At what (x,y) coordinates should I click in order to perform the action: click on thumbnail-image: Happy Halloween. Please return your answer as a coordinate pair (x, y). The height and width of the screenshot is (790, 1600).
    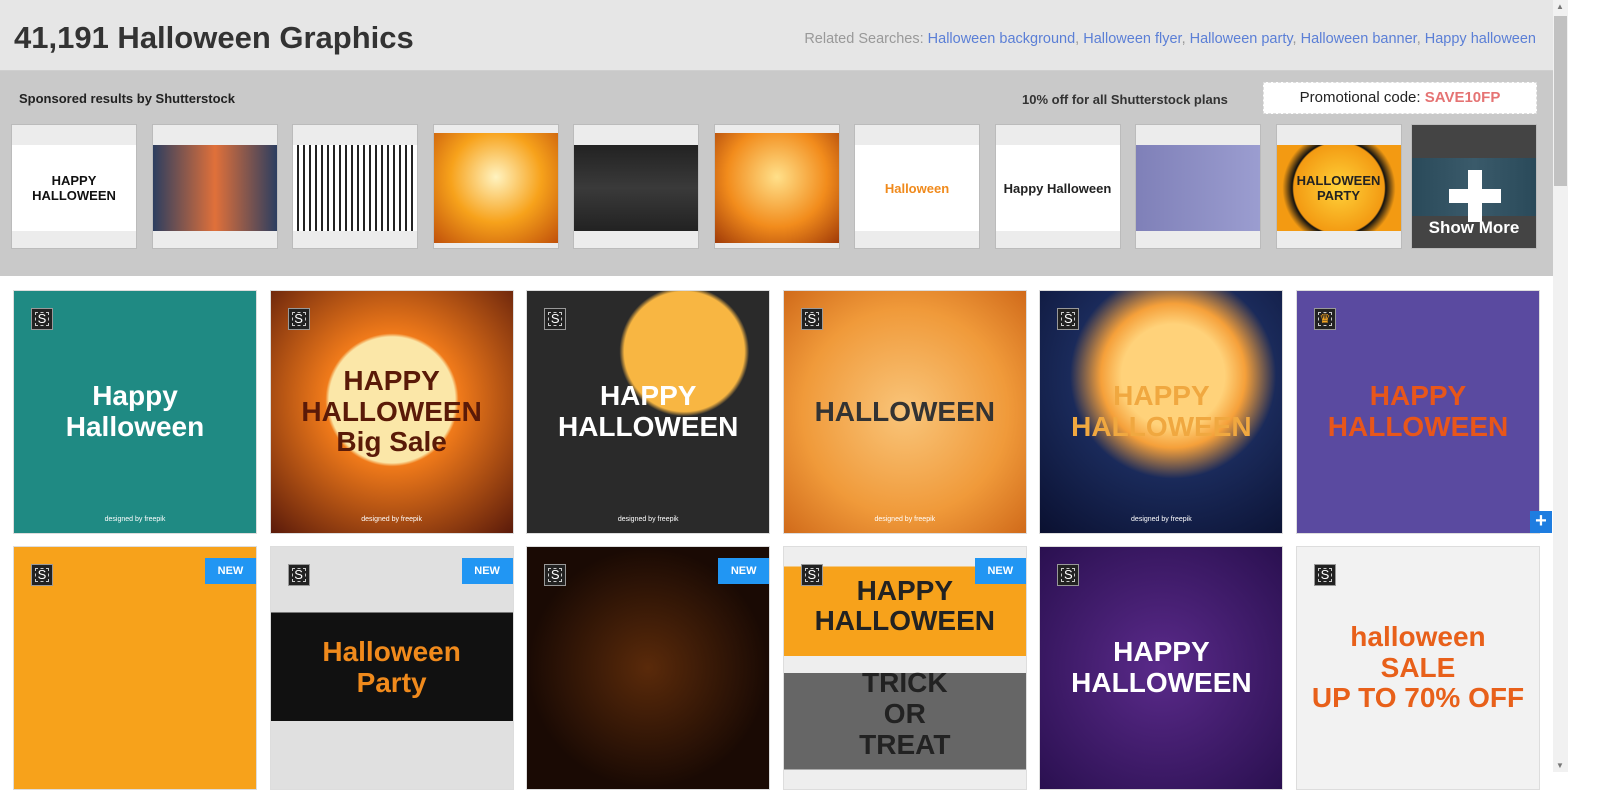
    Looking at the image, I should click on (1057, 188).